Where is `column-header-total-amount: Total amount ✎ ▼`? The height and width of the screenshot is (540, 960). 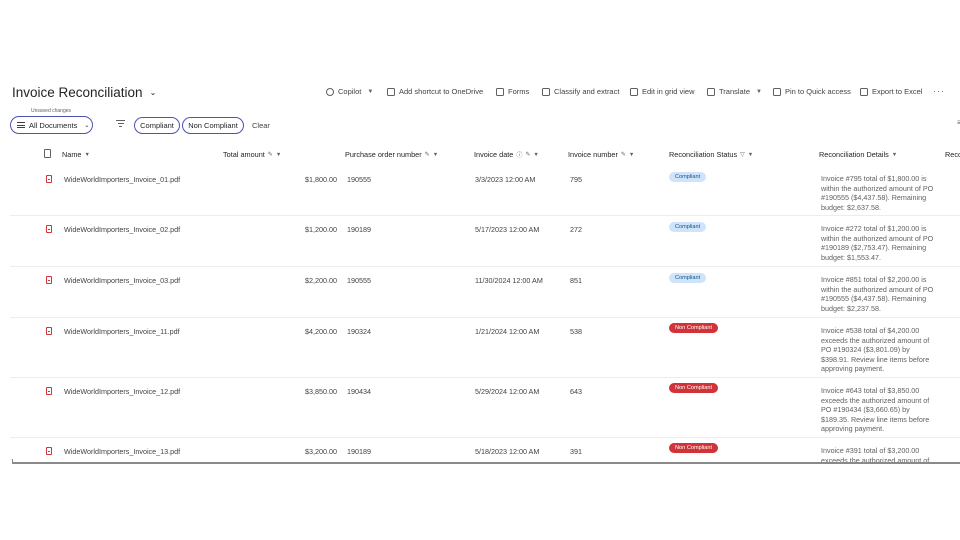
column-header-total-amount: Total amount ✎ ▼ is located at coordinates (252, 154).